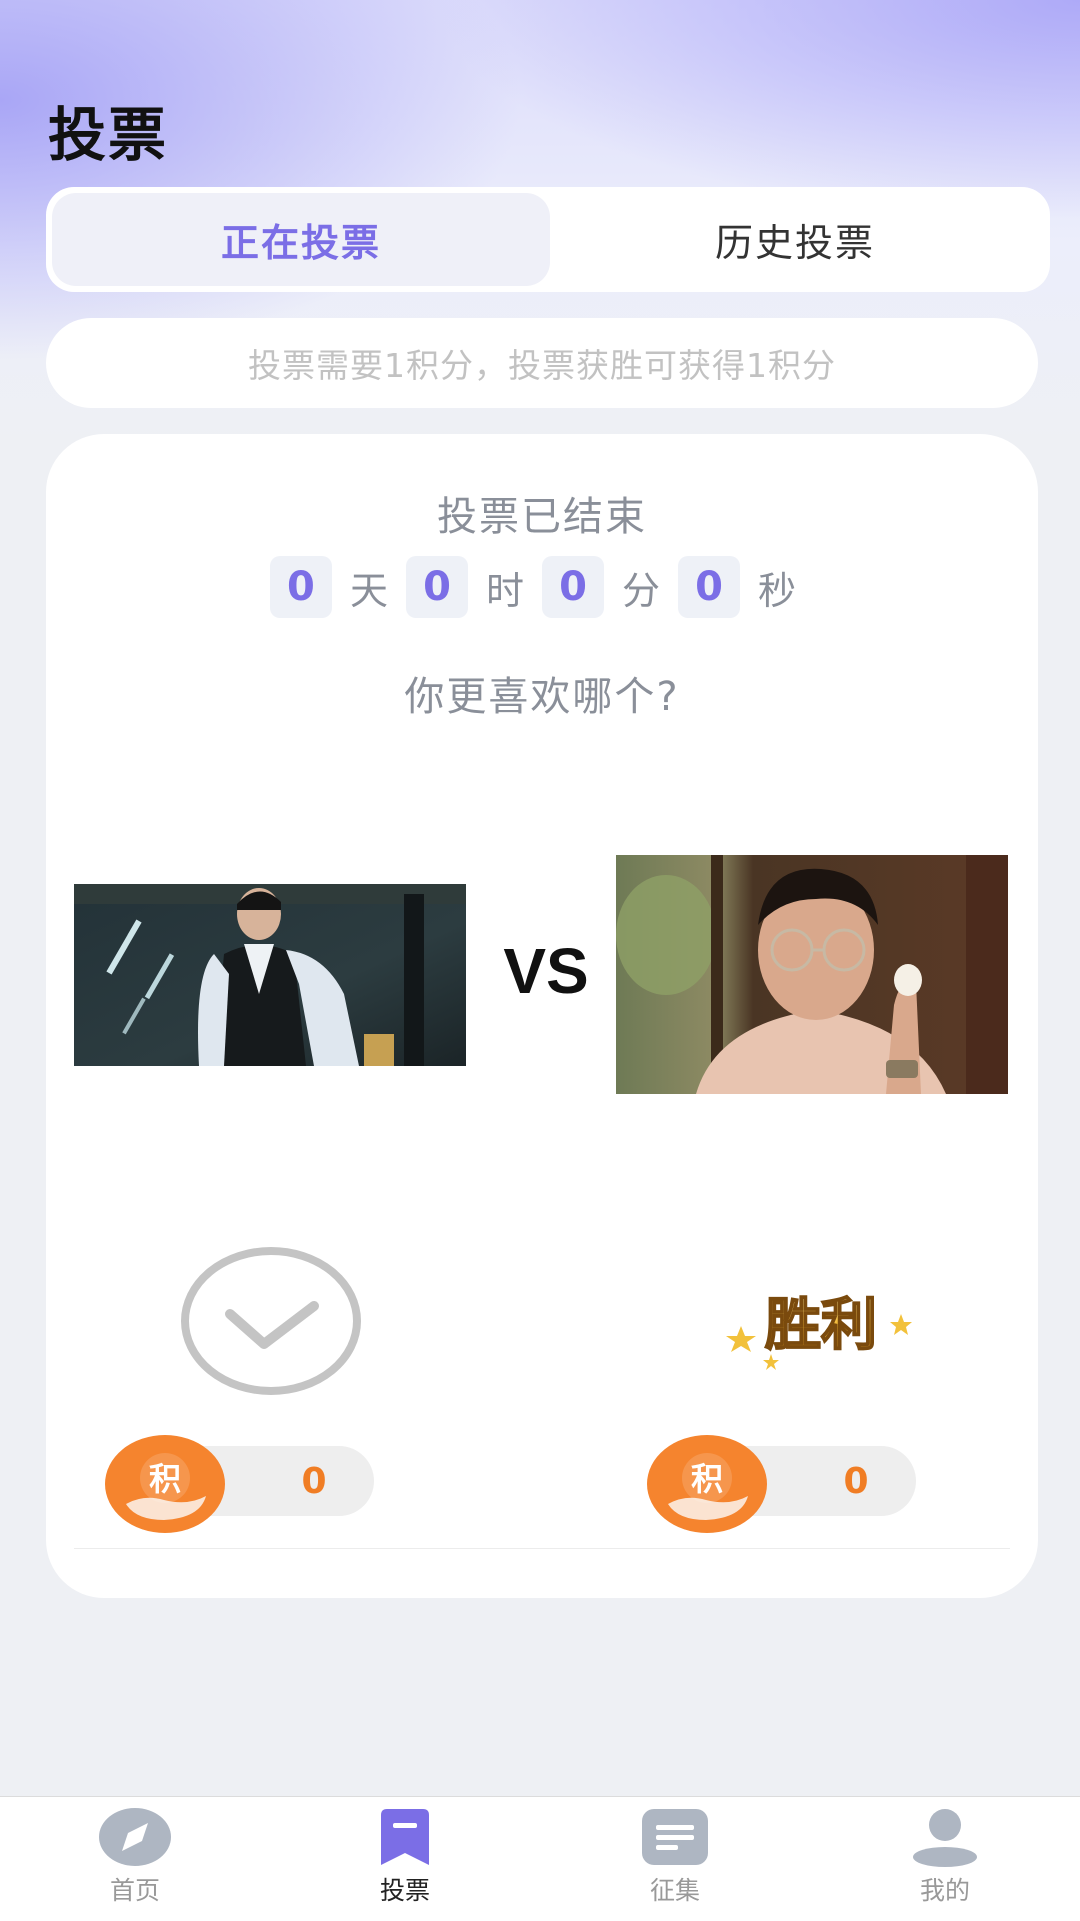 Image resolution: width=1080 pixels, height=1921 pixels. I want to click on option-right-image, so click(812, 974).